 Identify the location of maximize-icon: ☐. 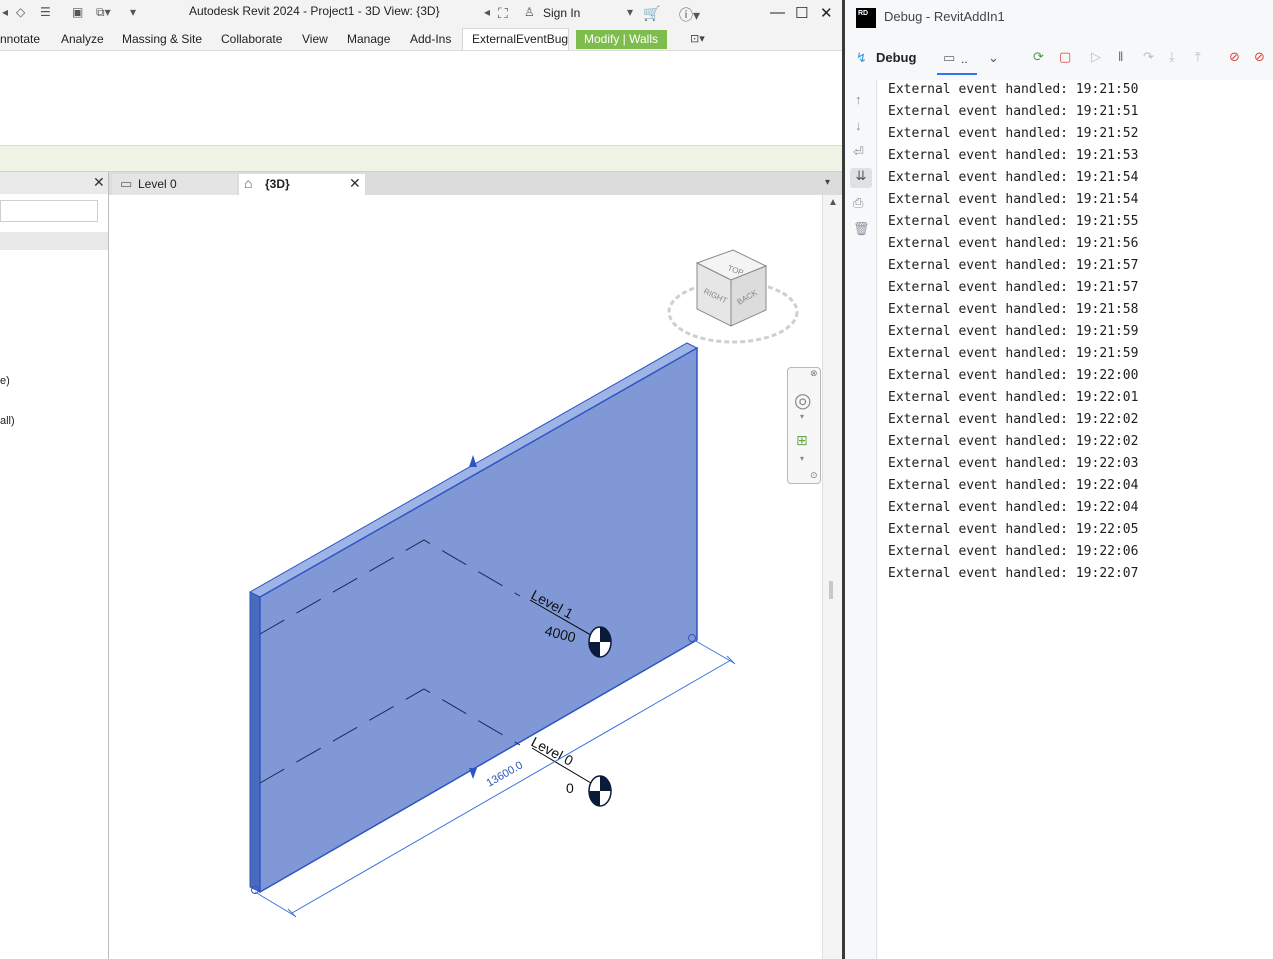
(801, 13).